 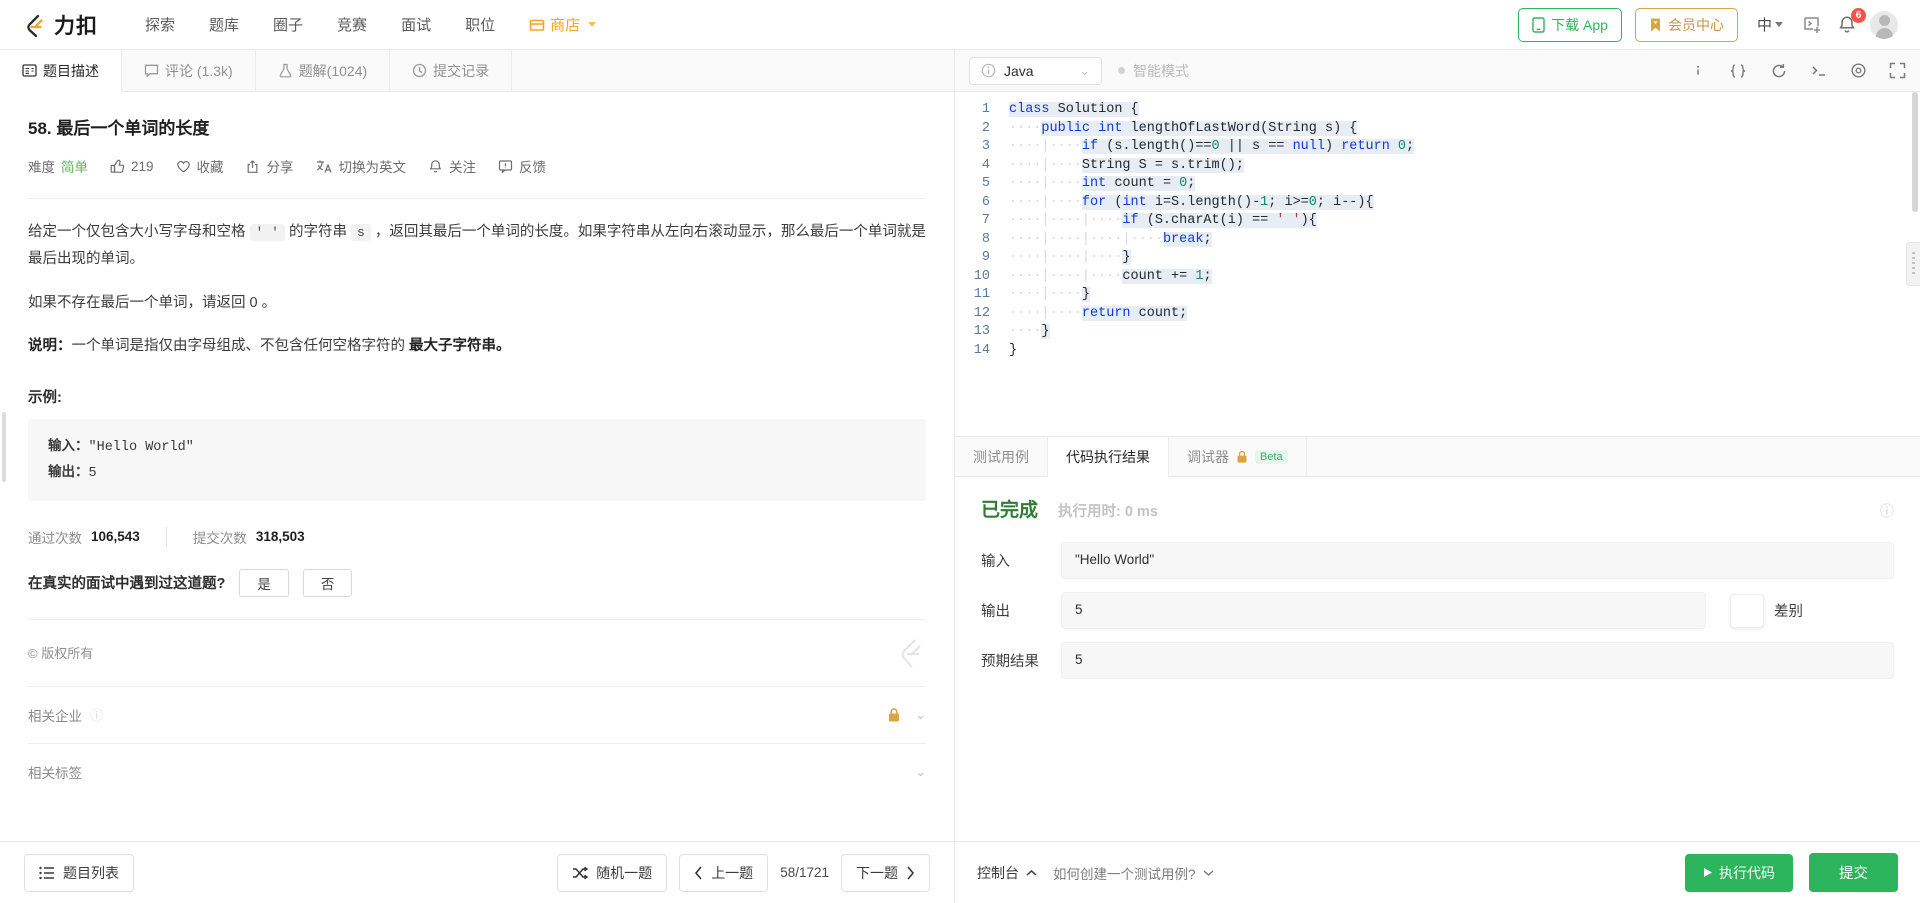 I want to click on diff-toggle, so click(x=1747, y=610).